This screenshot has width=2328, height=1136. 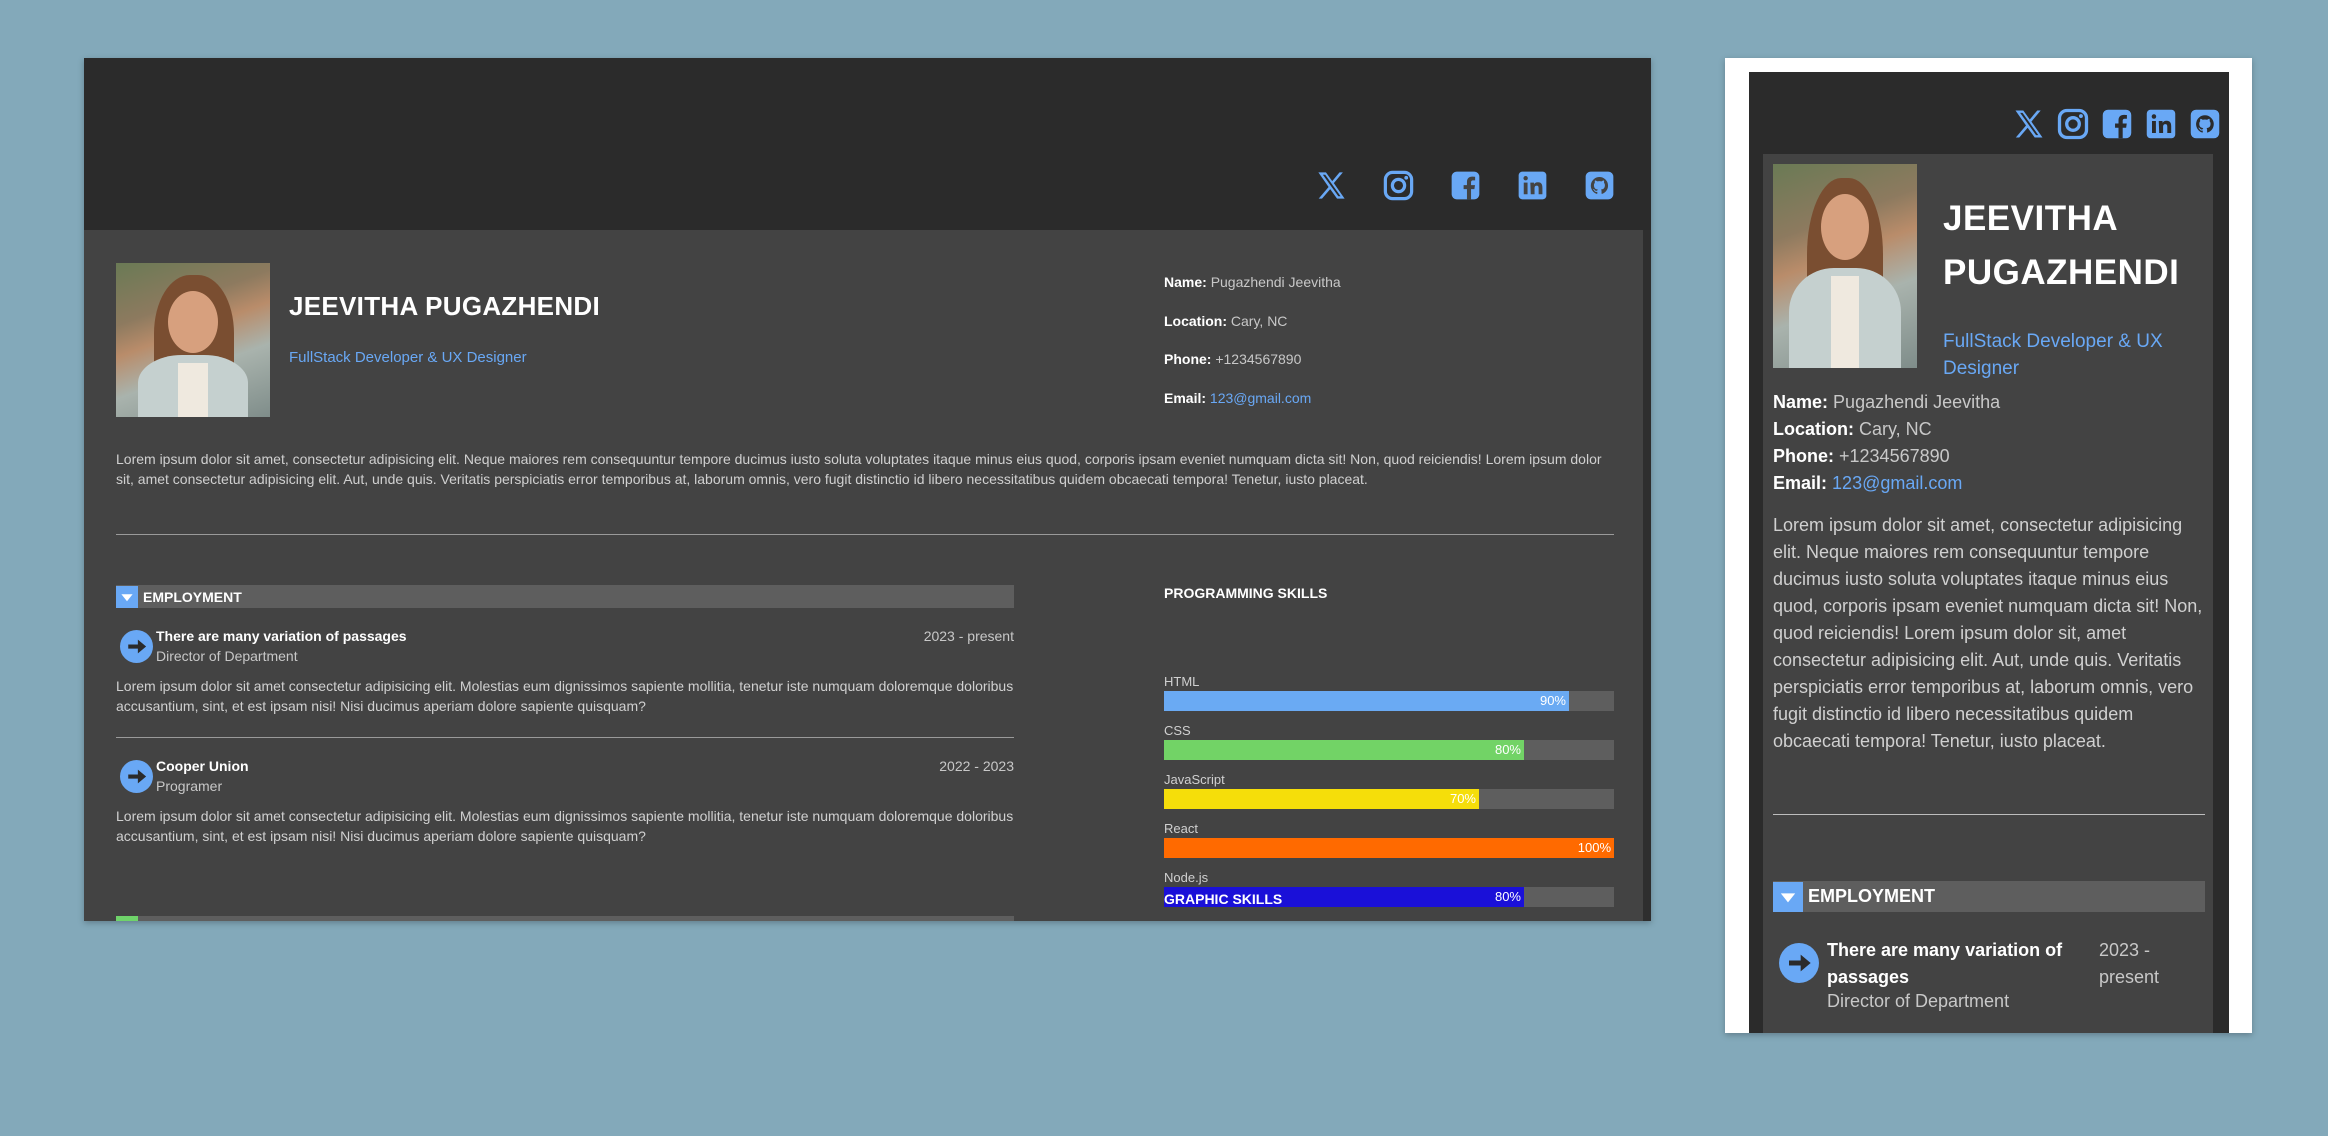 I want to click on graphic-skills-title: GRAPHIC SKILLS, so click(x=1223, y=899).